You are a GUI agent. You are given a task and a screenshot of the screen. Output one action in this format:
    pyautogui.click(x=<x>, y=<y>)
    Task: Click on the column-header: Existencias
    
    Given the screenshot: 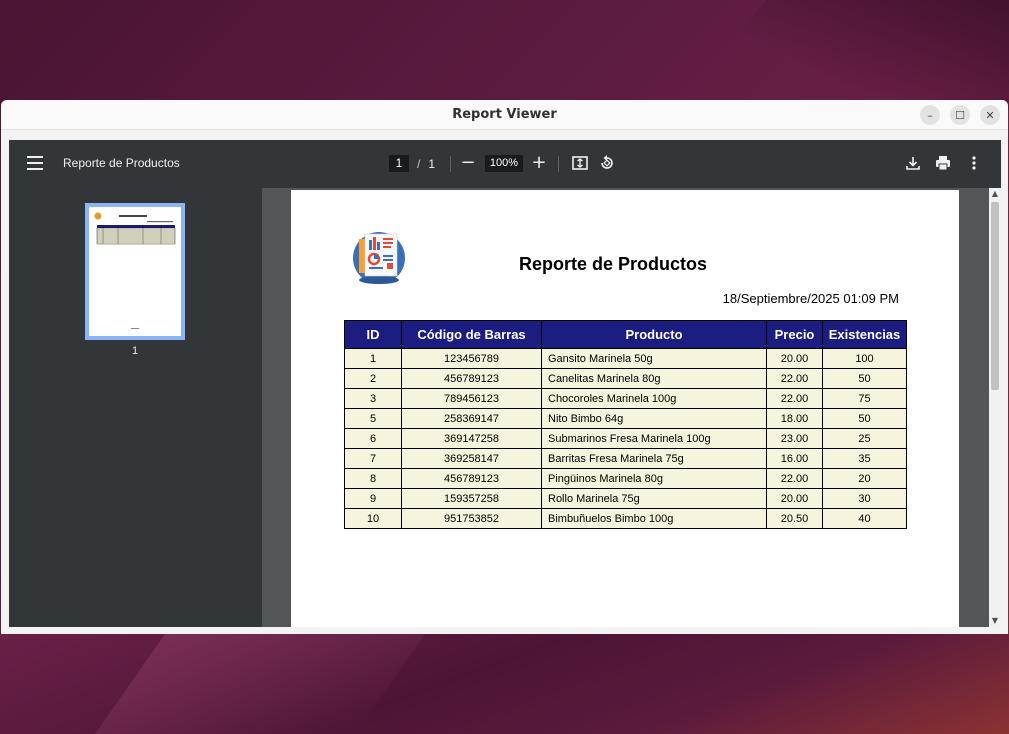 What is the action you would take?
    pyautogui.click(x=864, y=334)
    